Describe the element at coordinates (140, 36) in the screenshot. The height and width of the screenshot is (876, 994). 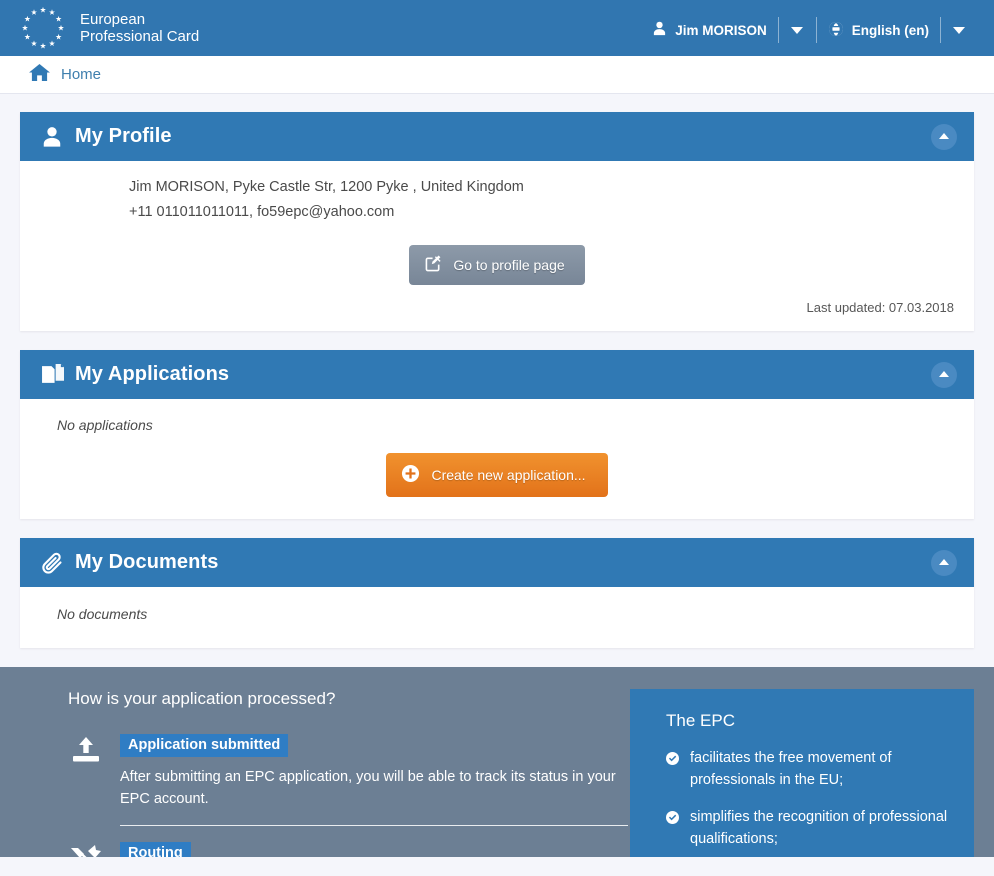
I see `brand-line-2: Professional Card` at that location.